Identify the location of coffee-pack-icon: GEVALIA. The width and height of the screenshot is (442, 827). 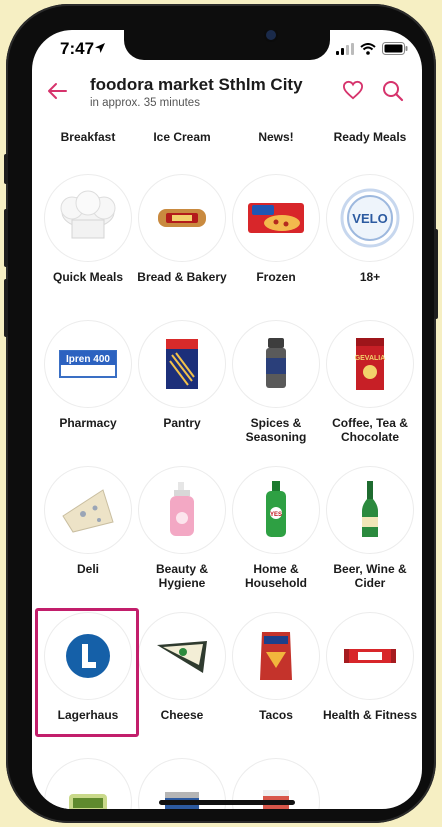
(370, 364).